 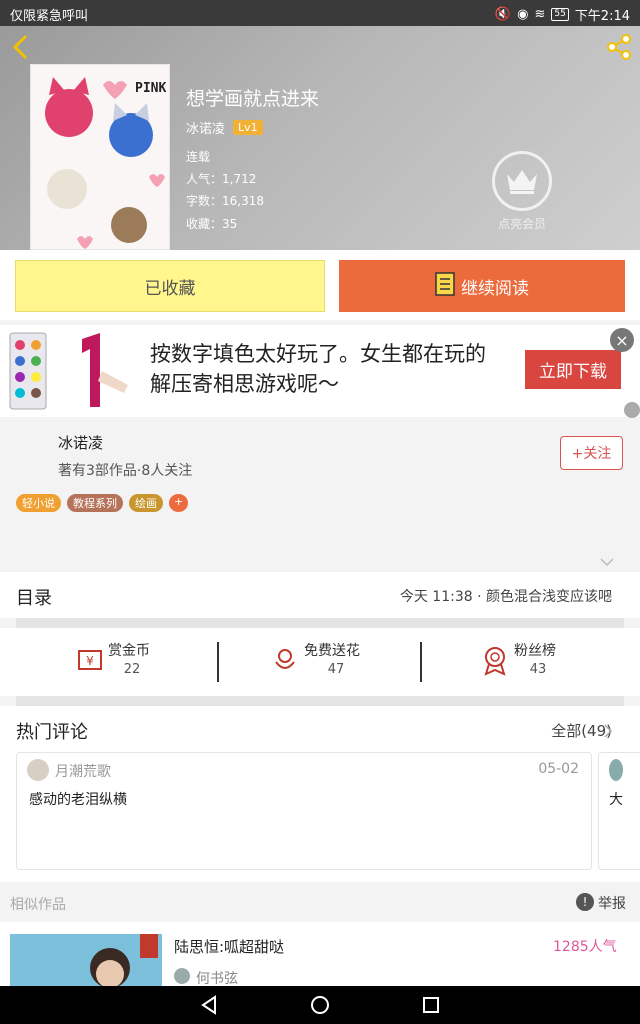 I want to click on similar-item-title: 陆思恒:呱超甜哒, so click(x=229, y=946).